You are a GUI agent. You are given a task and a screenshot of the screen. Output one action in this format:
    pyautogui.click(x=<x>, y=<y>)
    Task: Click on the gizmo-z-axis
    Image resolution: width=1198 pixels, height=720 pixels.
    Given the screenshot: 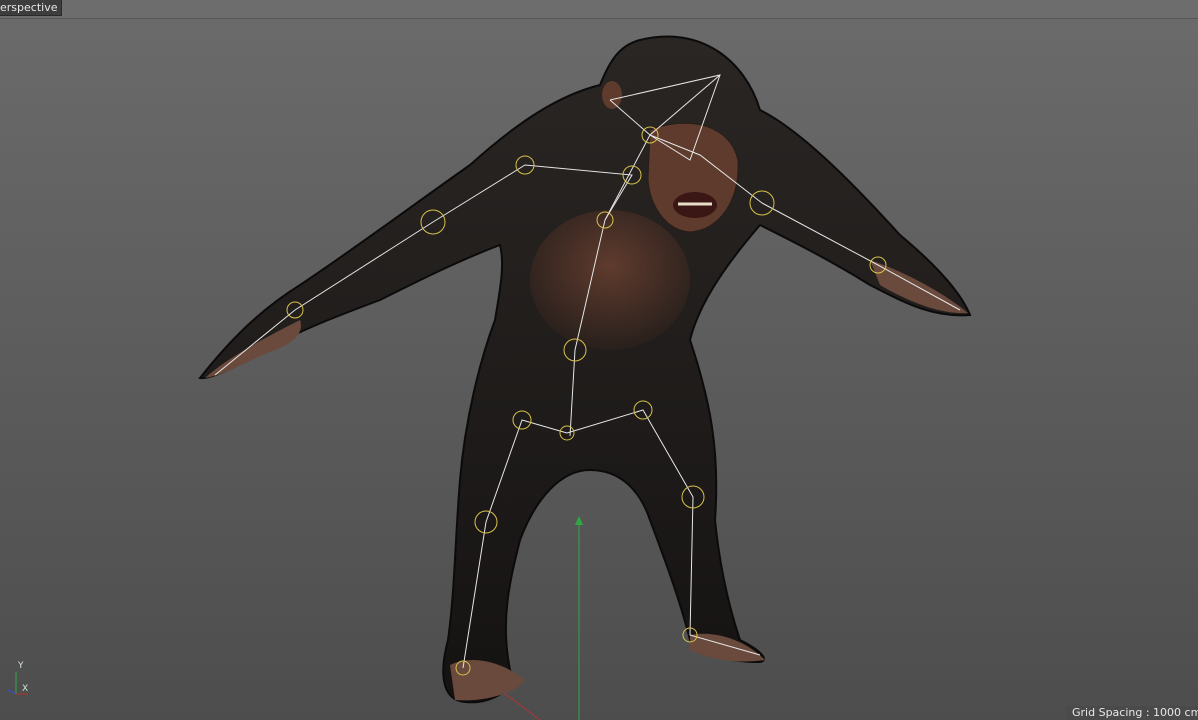 What is the action you would take?
    pyautogui.click(x=12, y=692)
    